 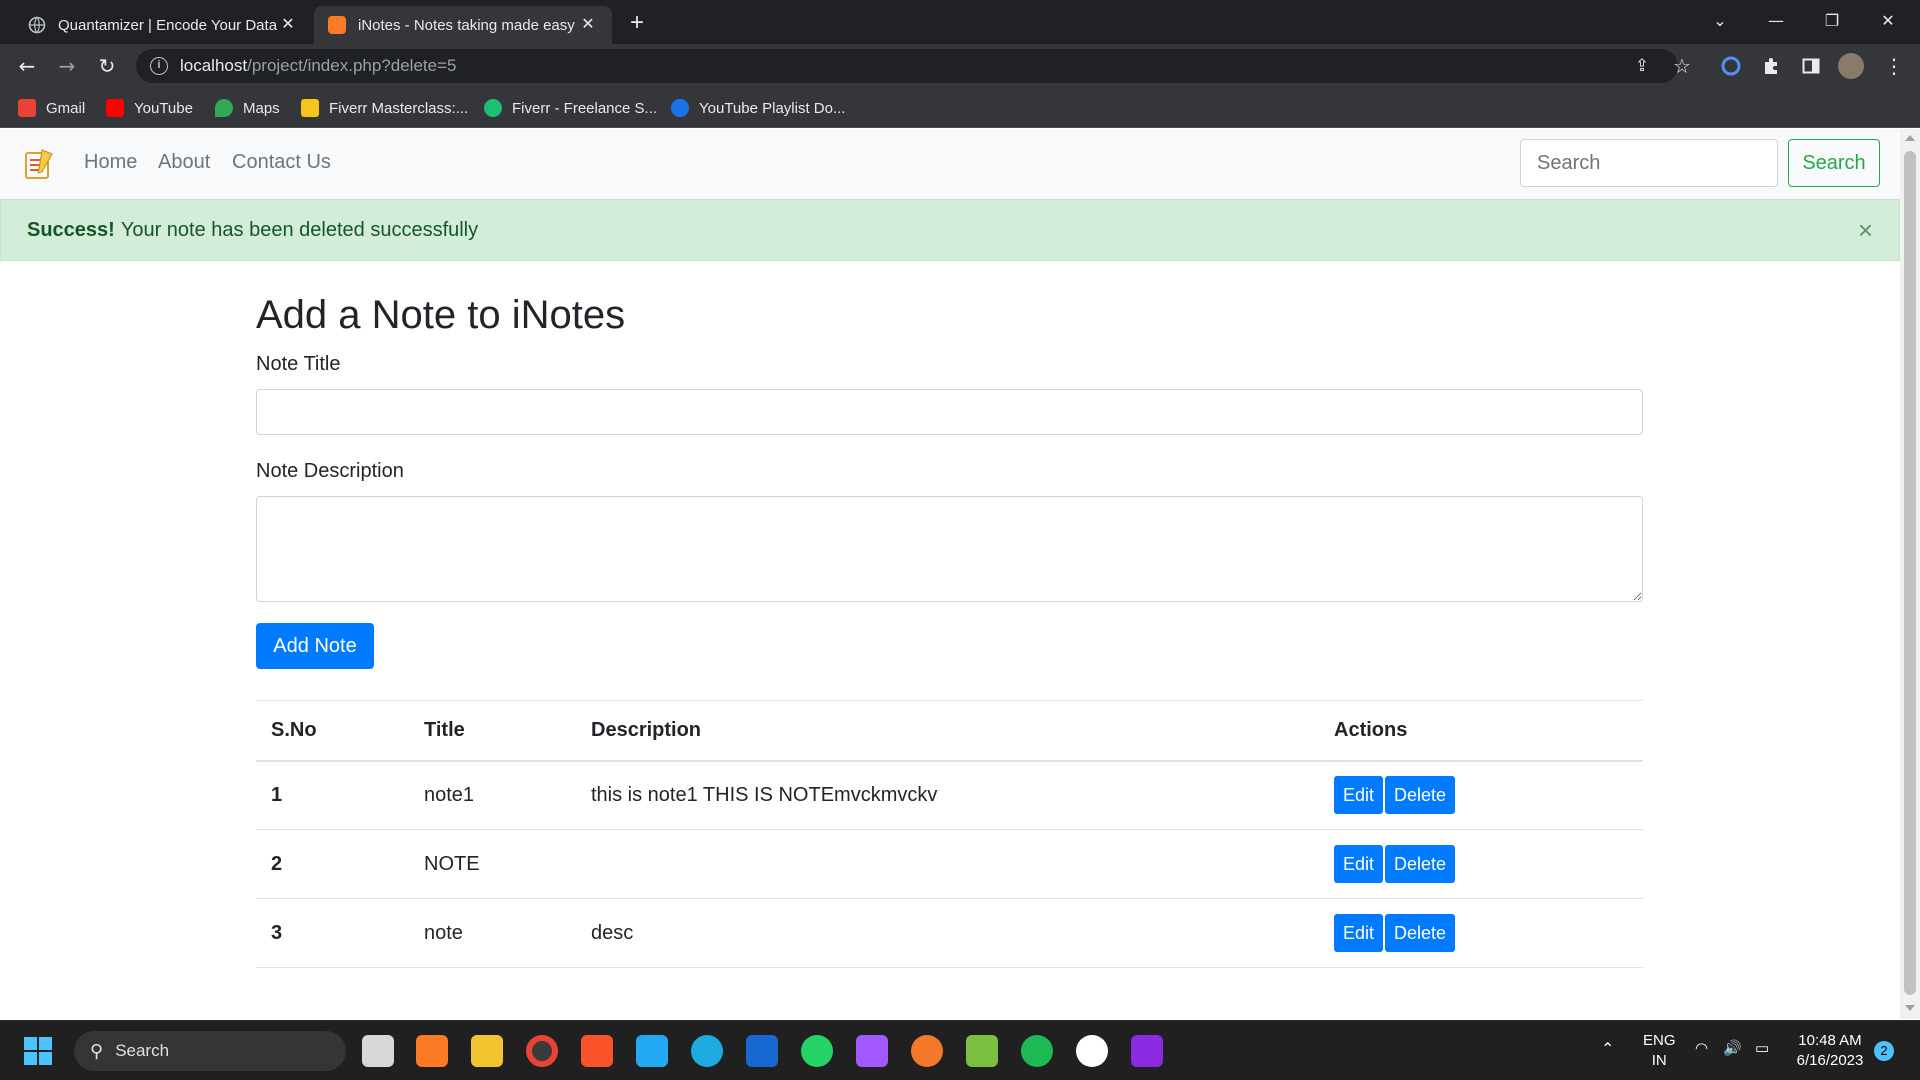 I want to click on alert-strong: Success!, so click(x=71, y=229).